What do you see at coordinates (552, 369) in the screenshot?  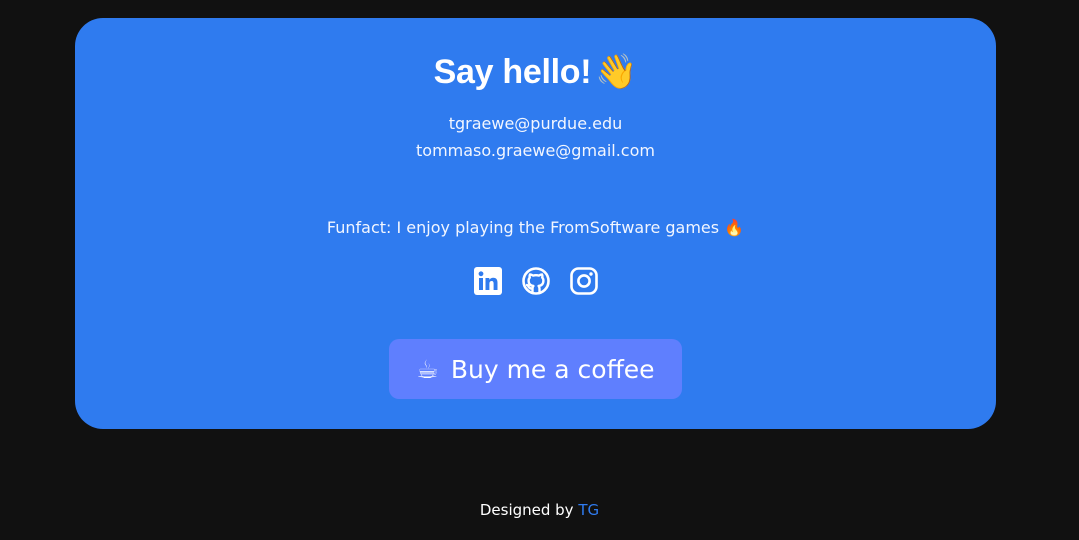 I see `coffee-button-label: Buy me a coffee` at bounding box center [552, 369].